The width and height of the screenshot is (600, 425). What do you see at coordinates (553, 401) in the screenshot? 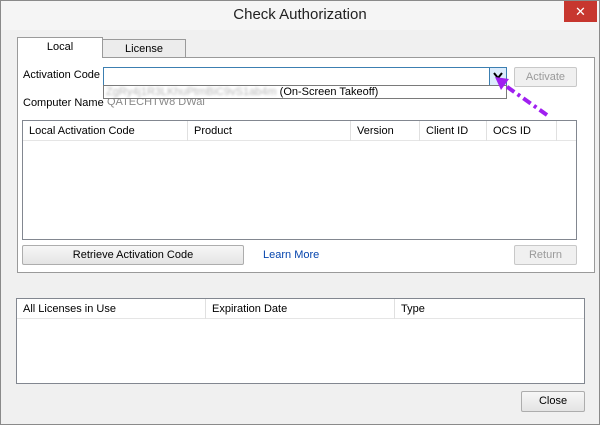
I see `close-button: Close` at bounding box center [553, 401].